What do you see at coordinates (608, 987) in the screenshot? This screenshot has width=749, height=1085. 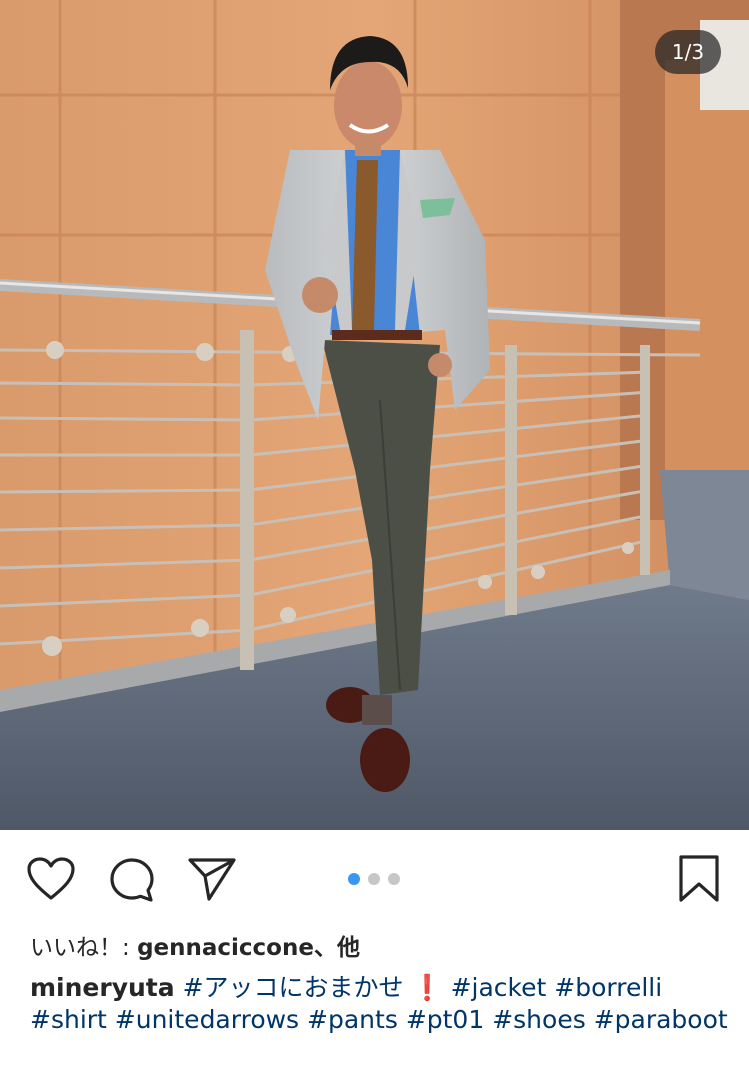 I see `hashtag-link: #borrelli` at bounding box center [608, 987].